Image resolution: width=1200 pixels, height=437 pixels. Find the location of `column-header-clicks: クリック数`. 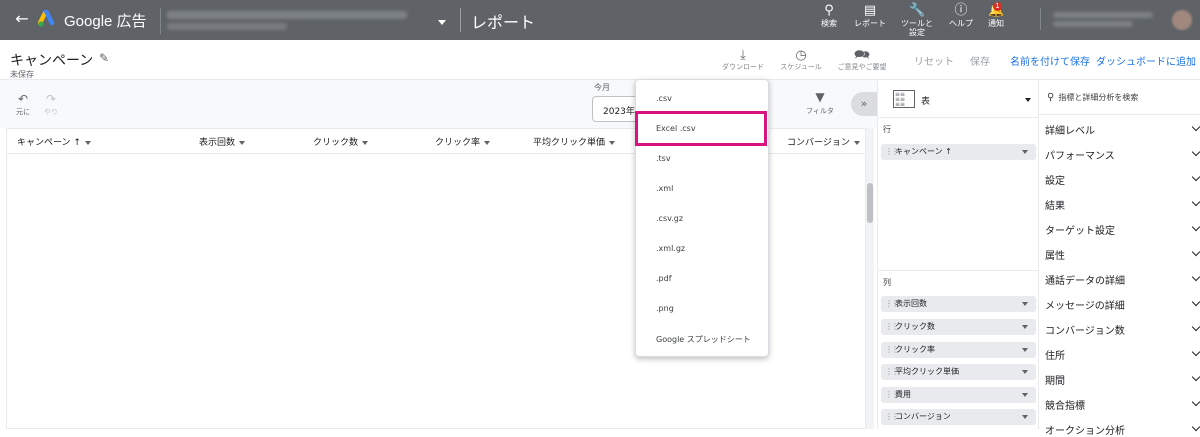

column-header-clicks: クリック数 is located at coordinates (341, 141).